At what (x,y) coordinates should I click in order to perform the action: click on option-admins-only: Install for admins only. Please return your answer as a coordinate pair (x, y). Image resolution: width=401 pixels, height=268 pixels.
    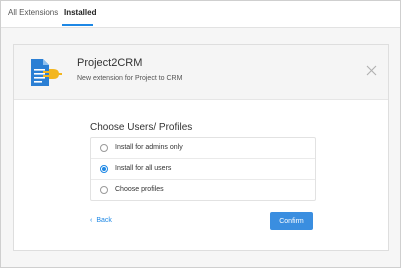
    Looking at the image, I should click on (203, 148).